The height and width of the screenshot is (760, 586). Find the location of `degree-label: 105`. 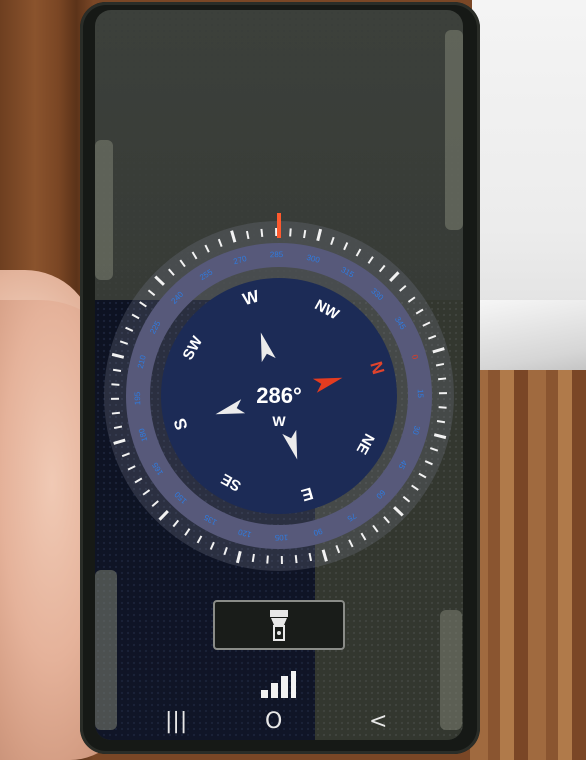

degree-label: 105 is located at coordinates (281, 537).